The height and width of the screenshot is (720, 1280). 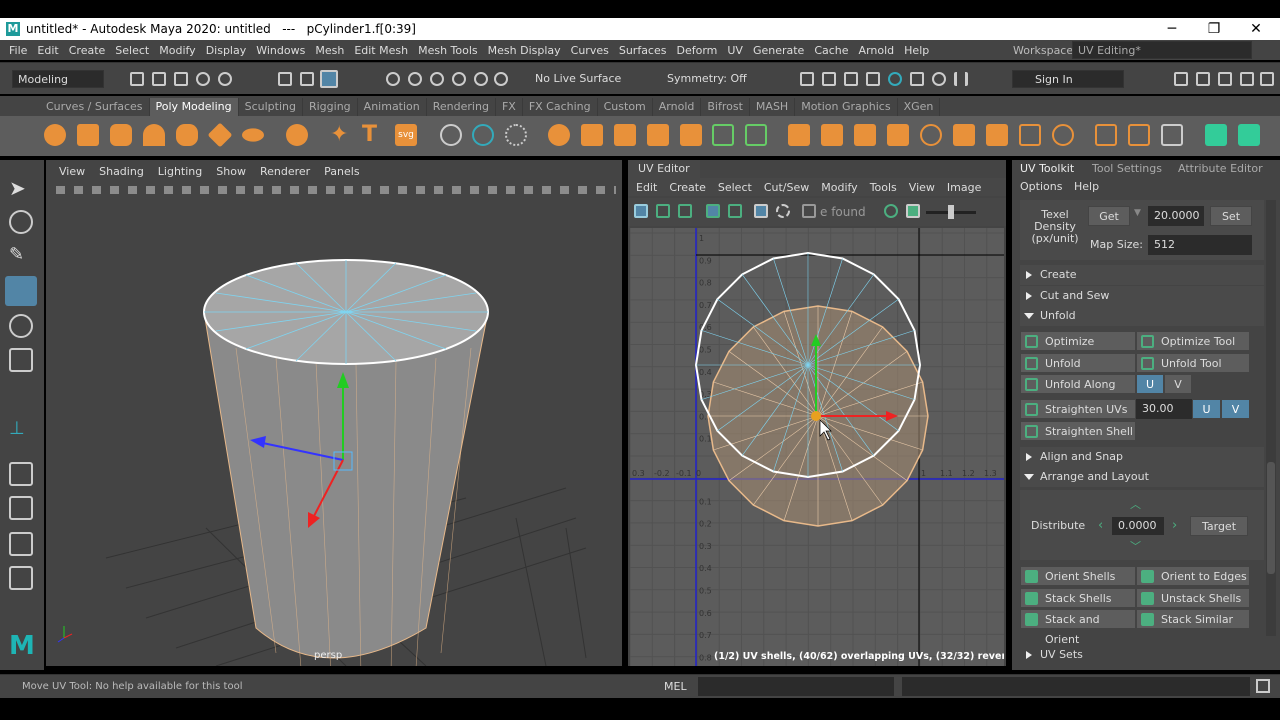 What do you see at coordinates (1181, 79) in the screenshot?
I see `modeling-toolkit-icon` at bounding box center [1181, 79].